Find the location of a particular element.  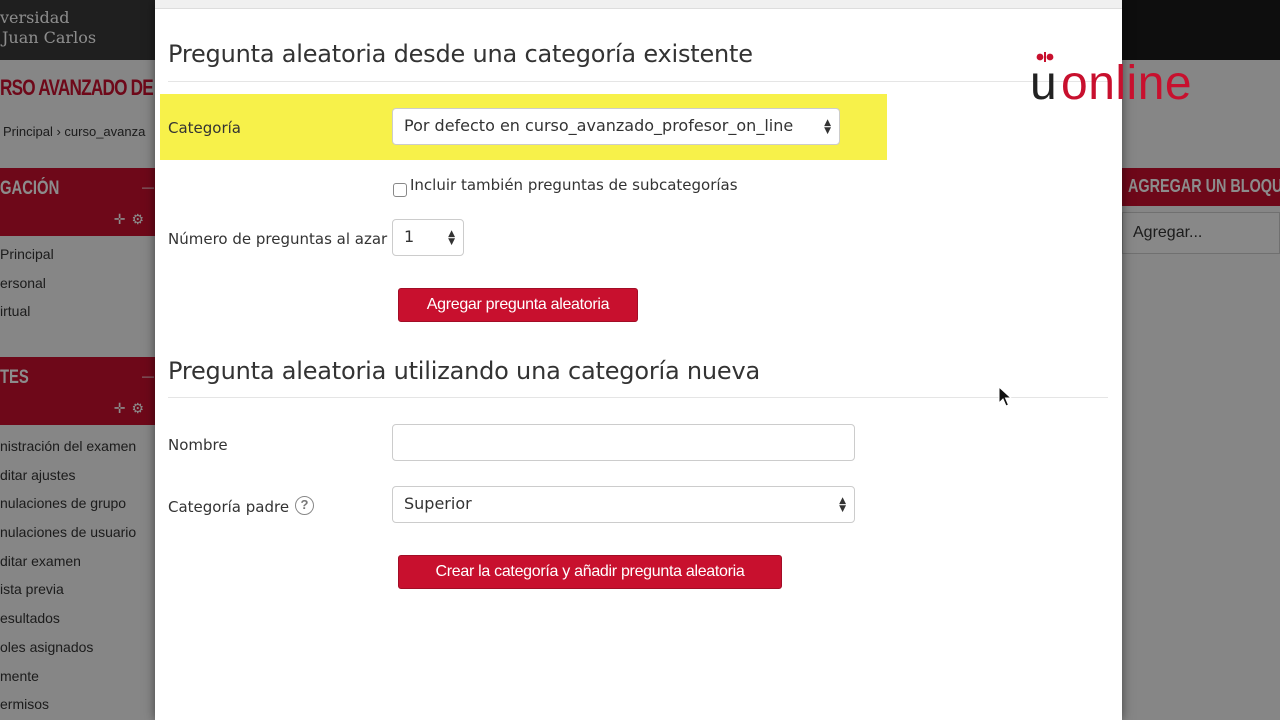

question-count-value: 1 is located at coordinates (409, 236).